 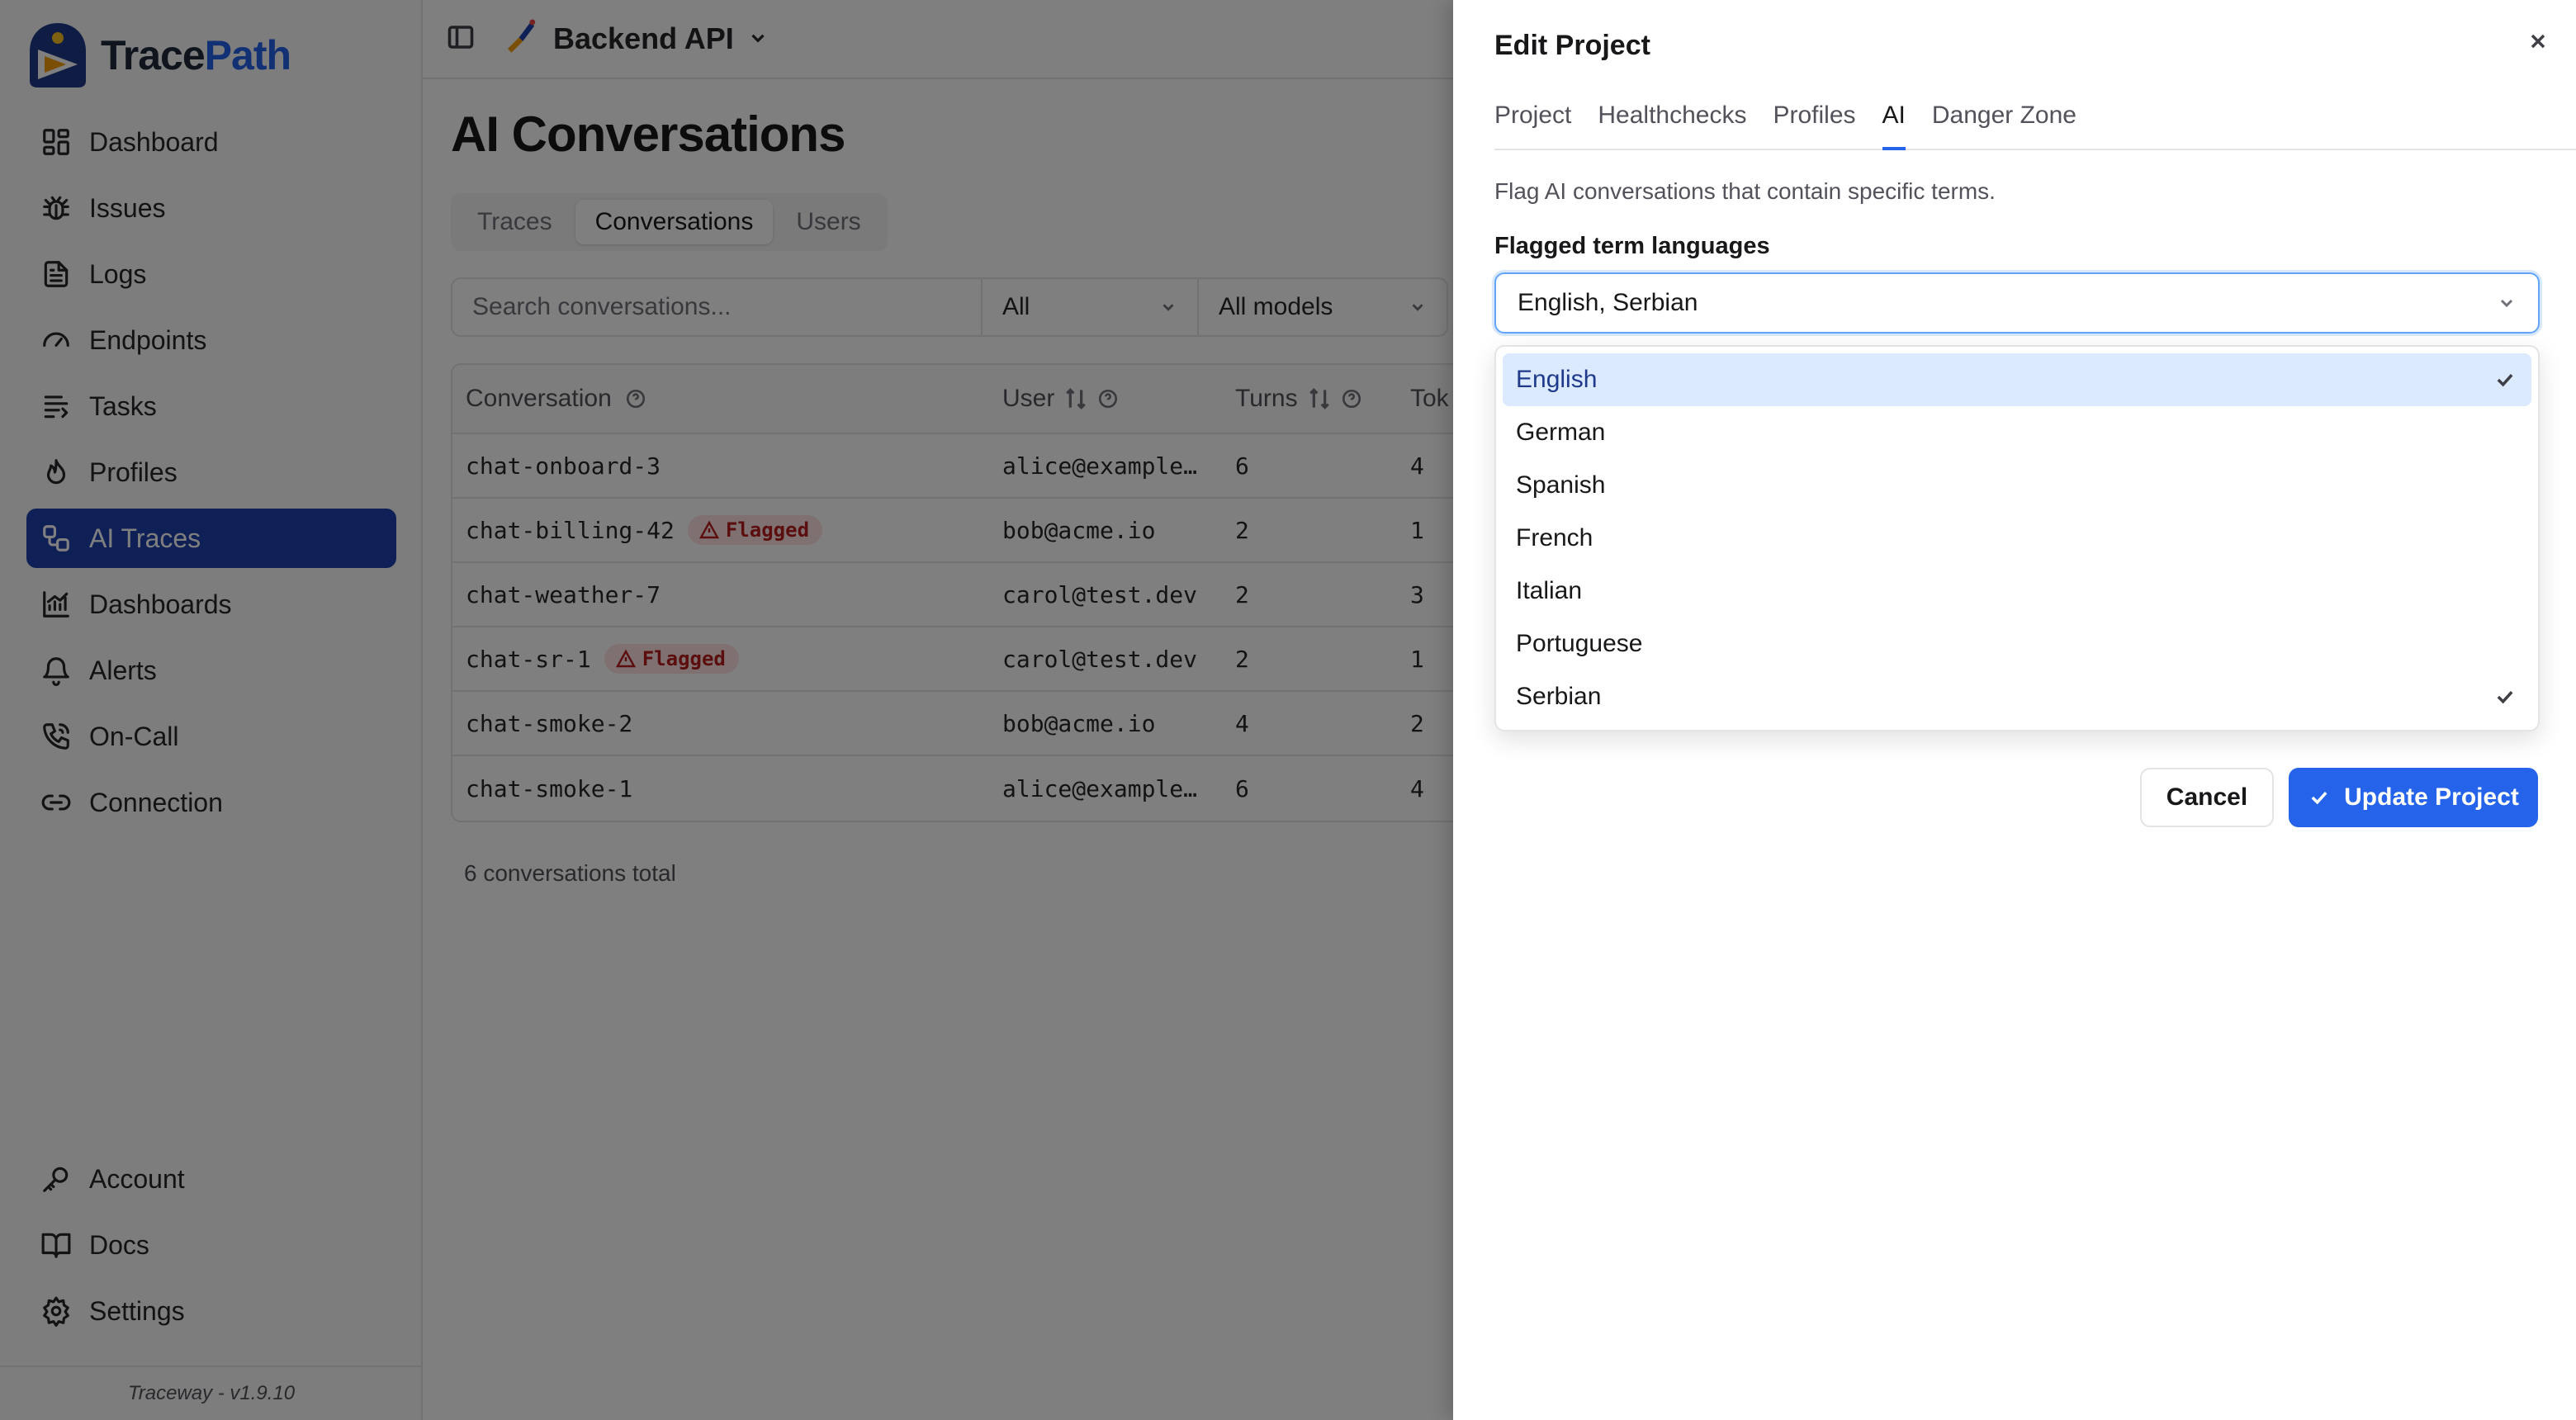 What do you see at coordinates (1814, 116) in the screenshot?
I see `tab-profiles: Profiles` at bounding box center [1814, 116].